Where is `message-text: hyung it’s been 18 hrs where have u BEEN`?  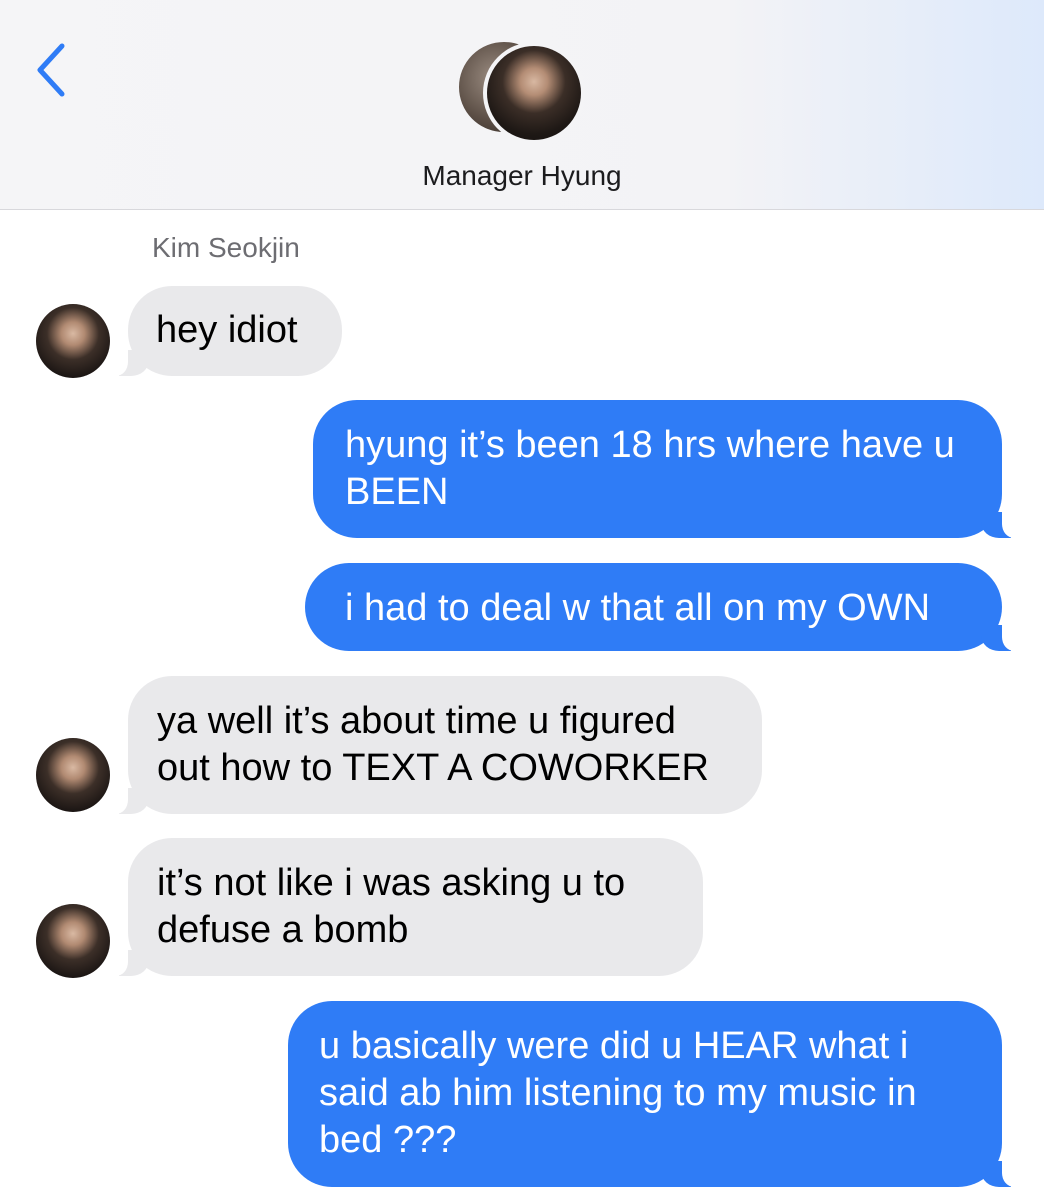 message-text: hyung it’s been 18 hrs where have u BEEN is located at coordinates (650, 468).